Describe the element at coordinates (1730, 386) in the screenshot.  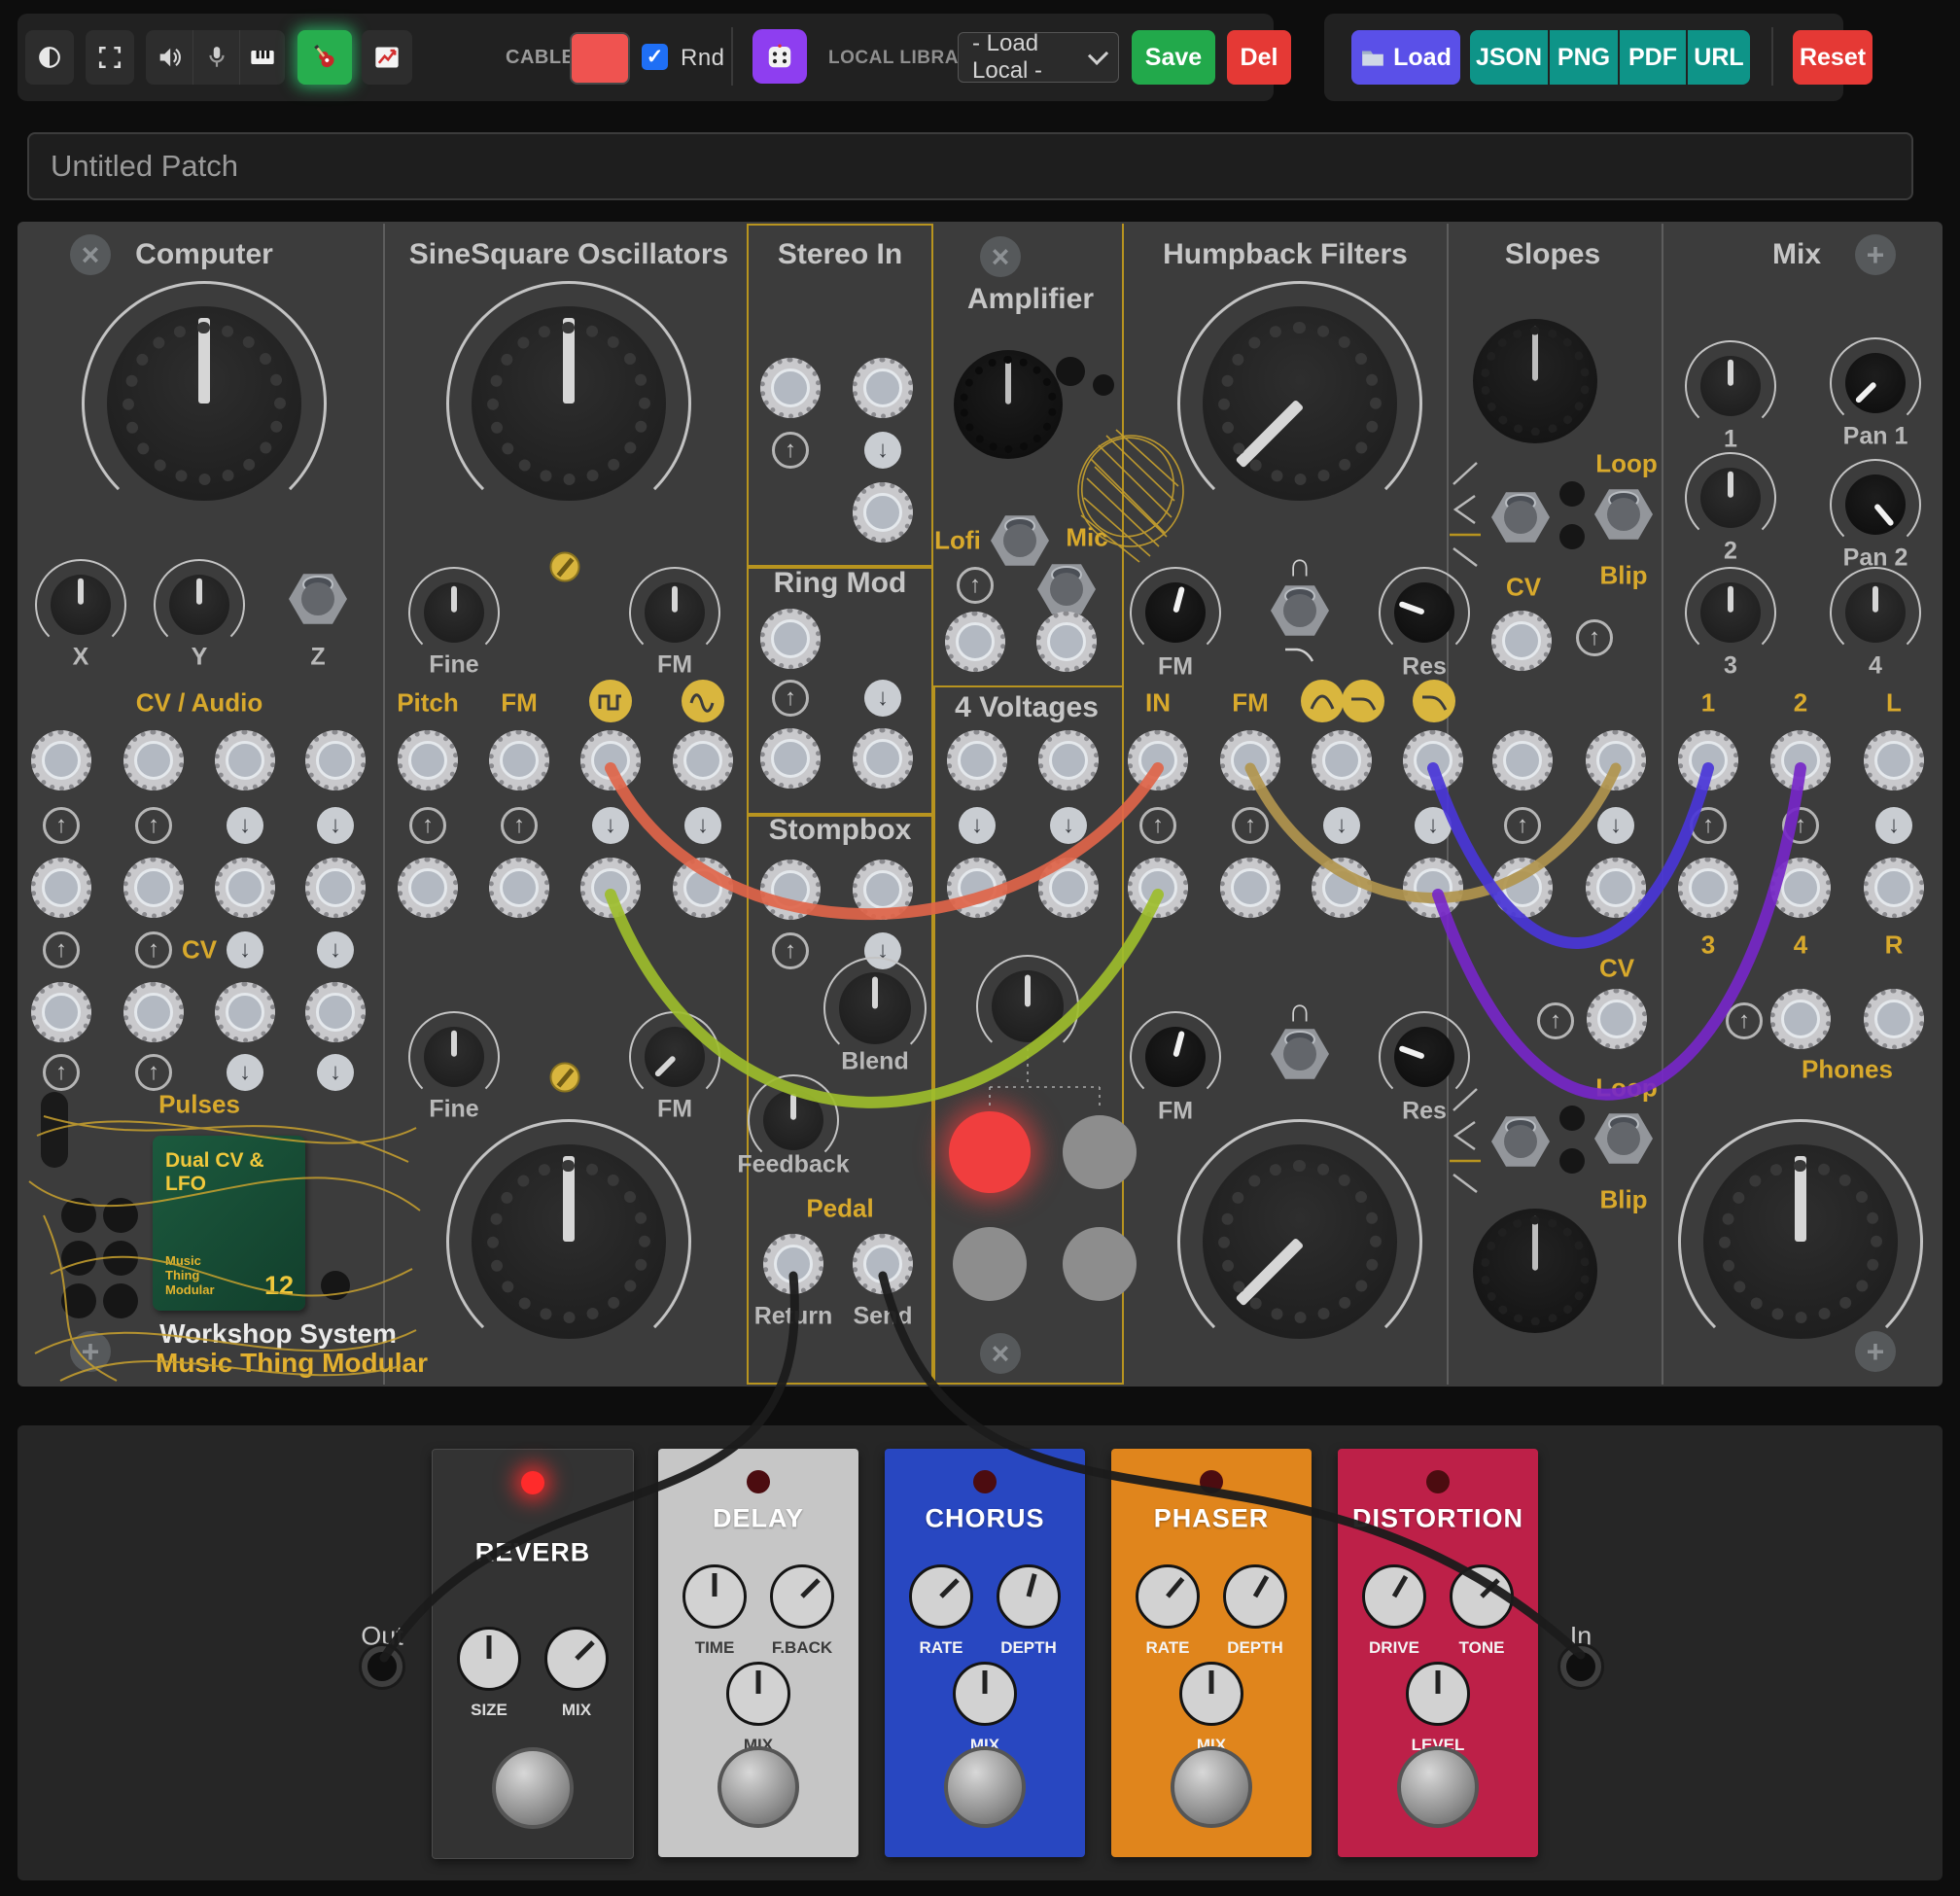
I see `mix-ch1-knob` at that location.